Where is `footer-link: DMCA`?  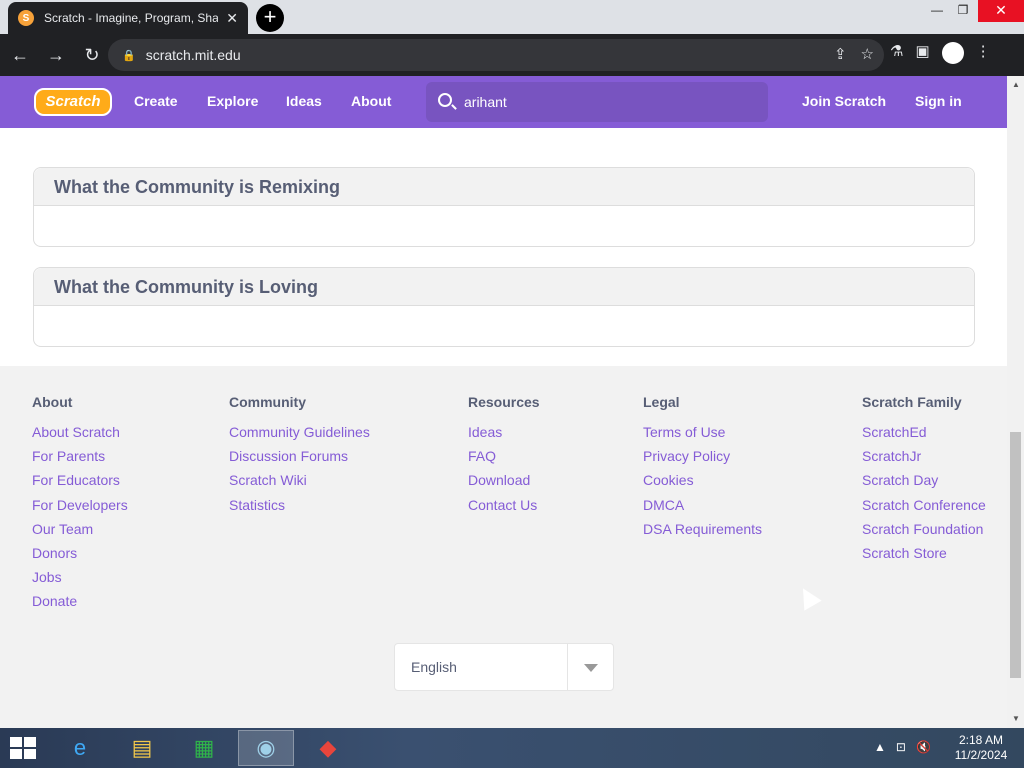
footer-link: DMCA is located at coordinates (702, 509).